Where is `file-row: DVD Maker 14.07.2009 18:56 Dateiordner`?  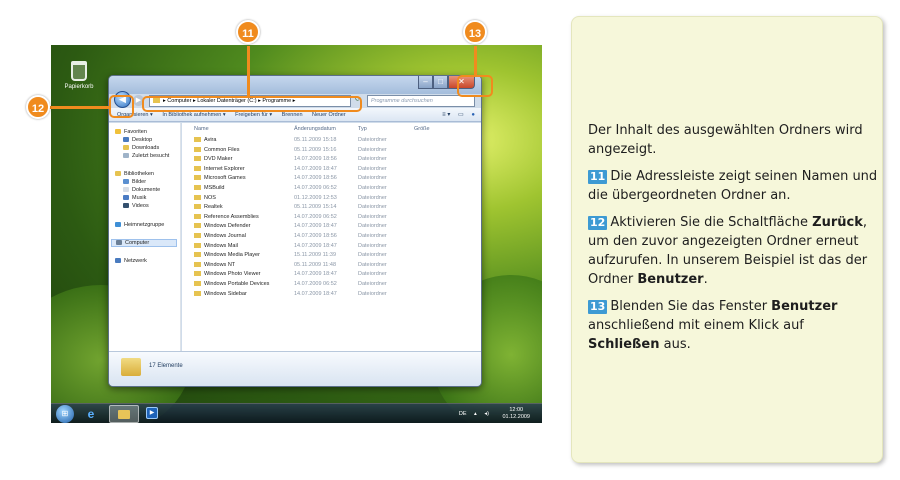 file-row: DVD Maker 14.07.2009 18:56 Dateiordner is located at coordinates (331, 159).